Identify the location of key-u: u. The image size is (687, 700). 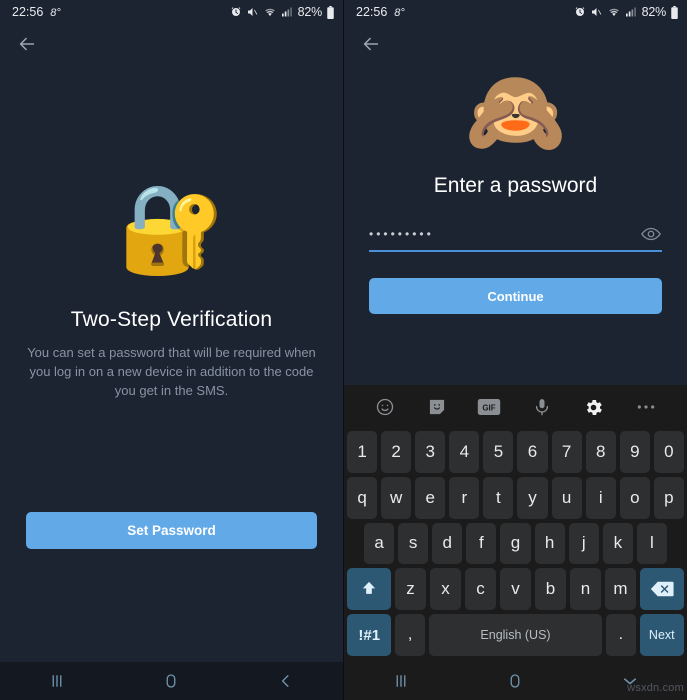
(566, 497).